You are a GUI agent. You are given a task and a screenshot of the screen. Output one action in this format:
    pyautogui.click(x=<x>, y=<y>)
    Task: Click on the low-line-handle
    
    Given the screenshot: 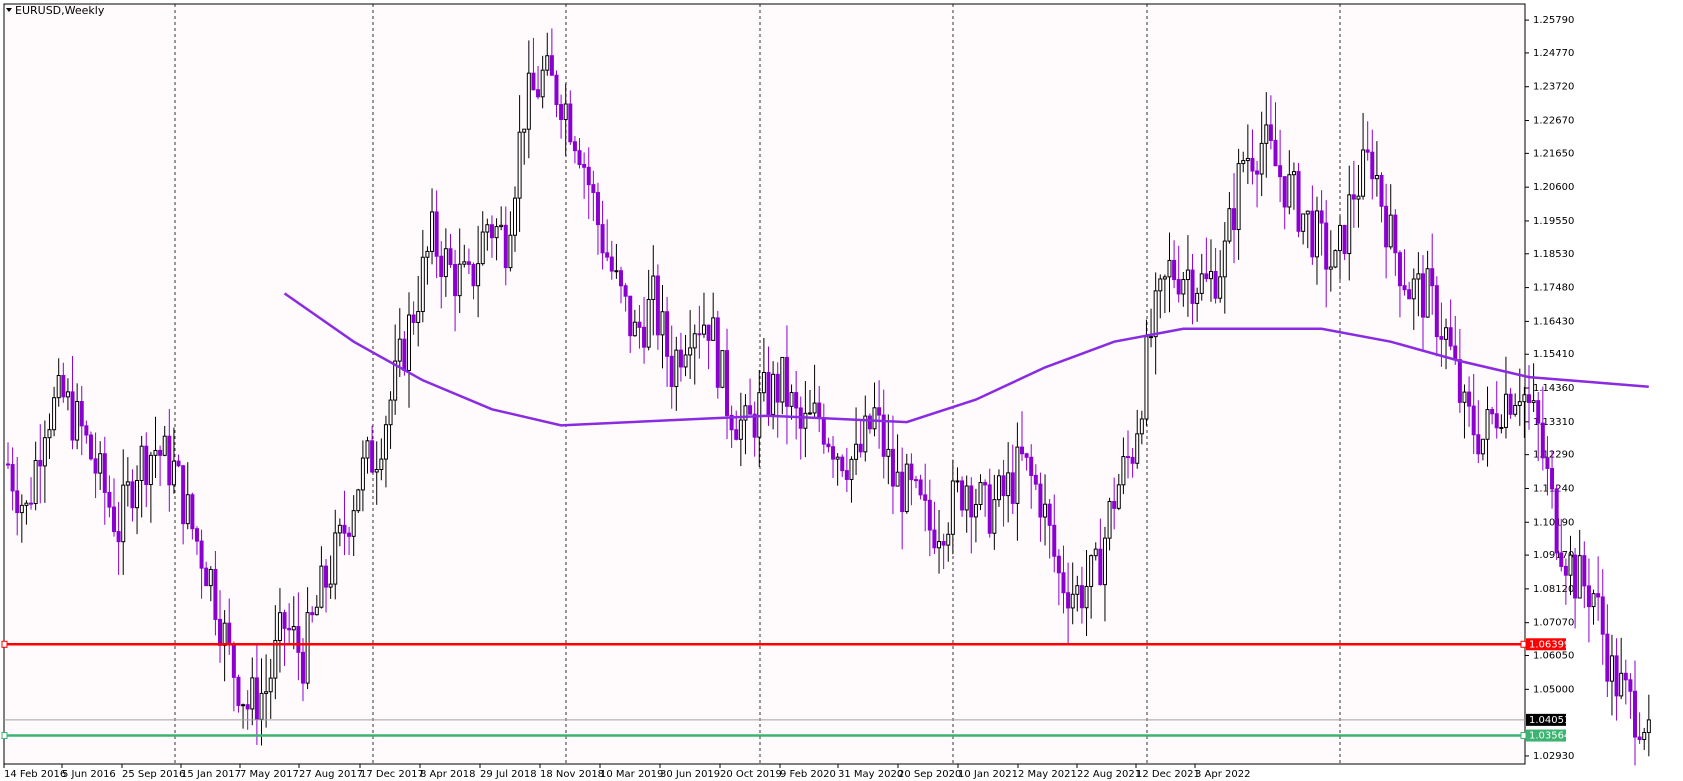 What is the action you would take?
    pyautogui.click(x=1523, y=736)
    